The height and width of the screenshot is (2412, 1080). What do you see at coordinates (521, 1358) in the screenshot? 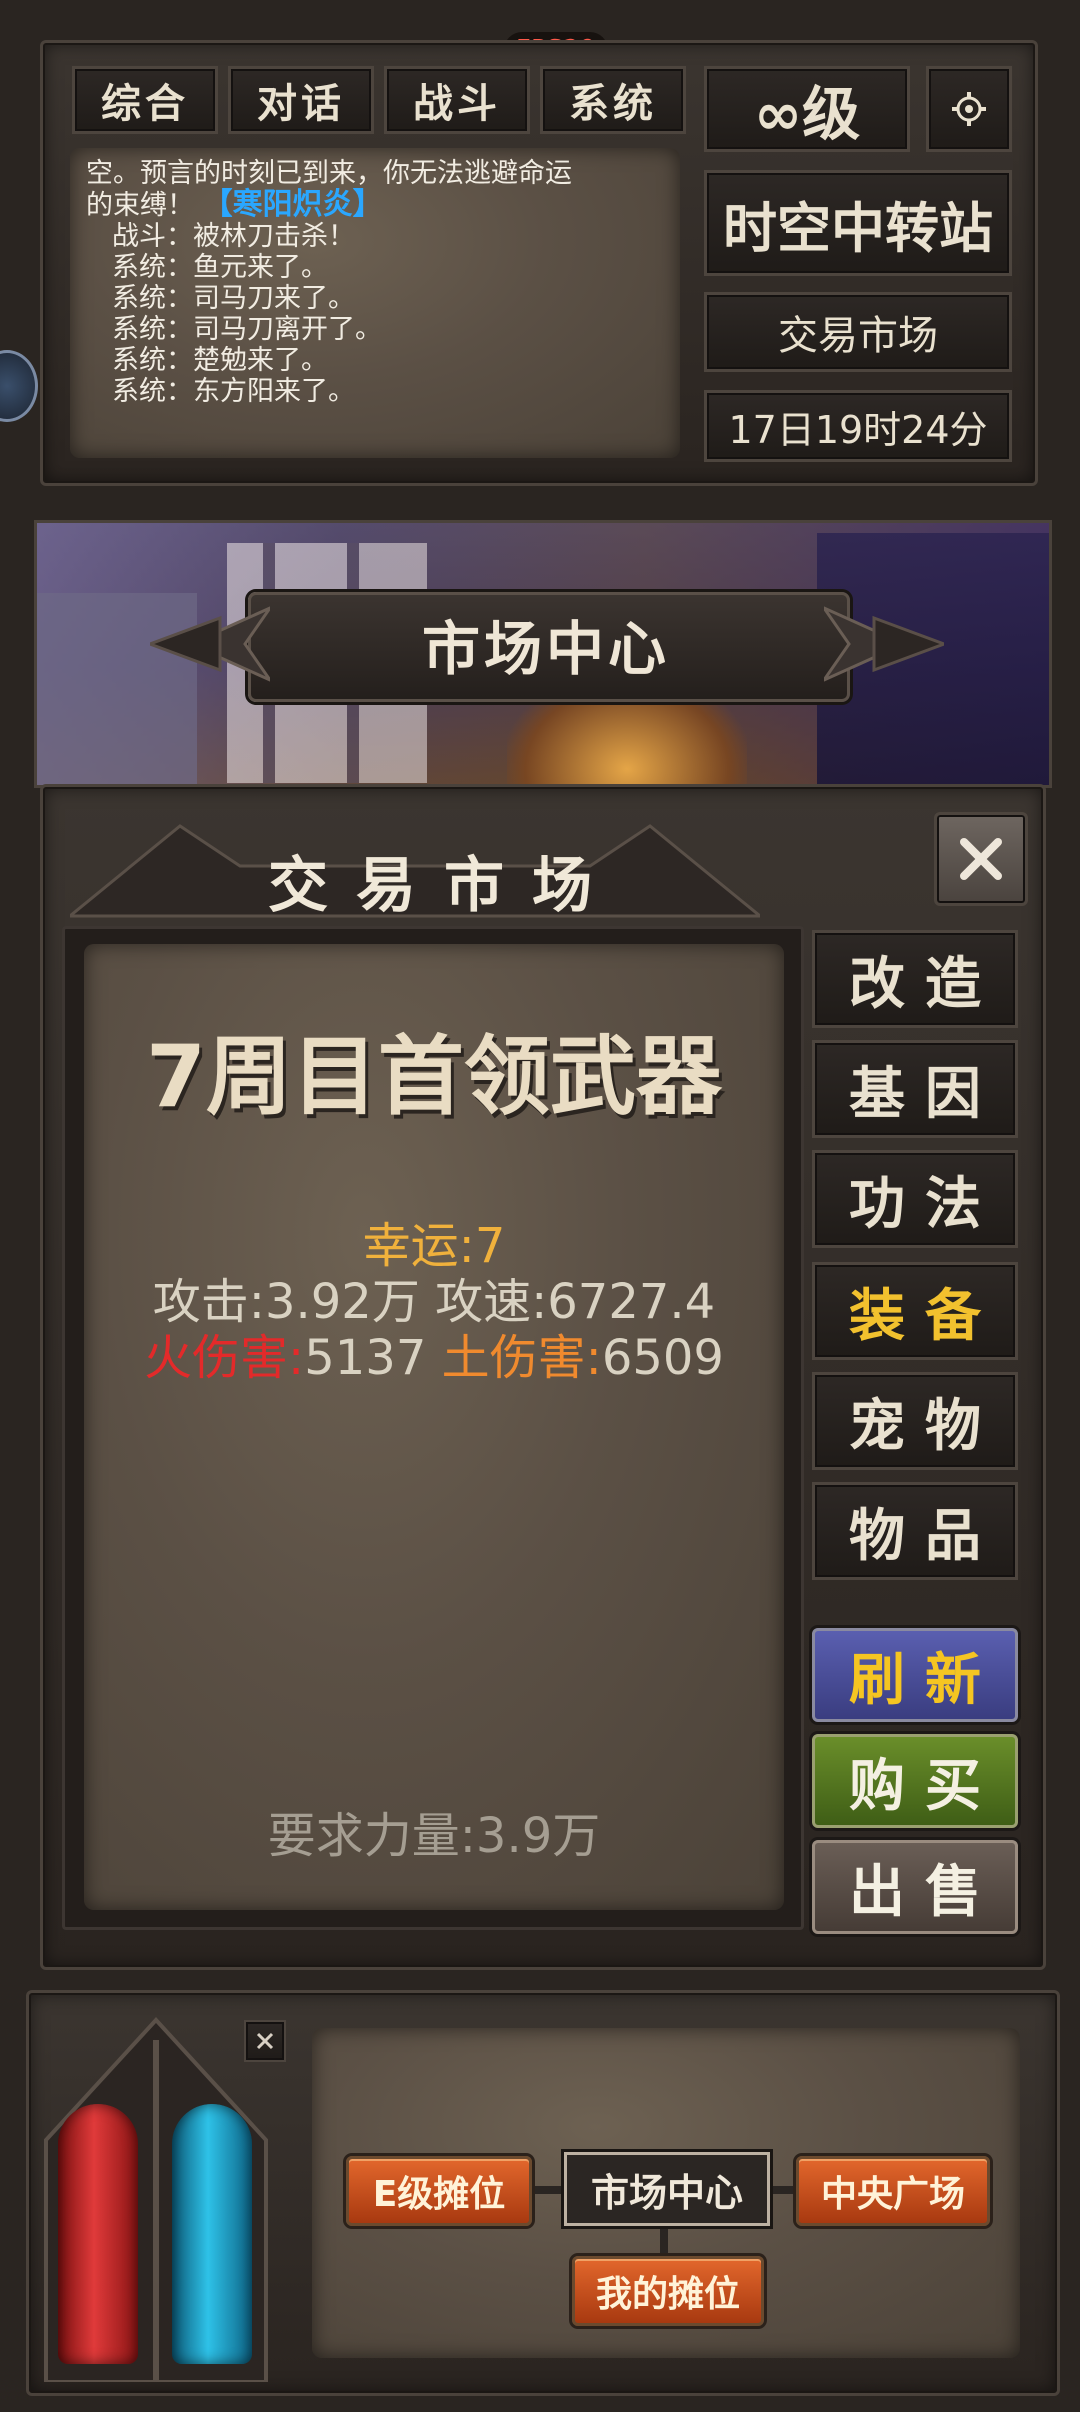
I see `earth-damage-label: 土伤害:` at bounding box center [521, 1358].